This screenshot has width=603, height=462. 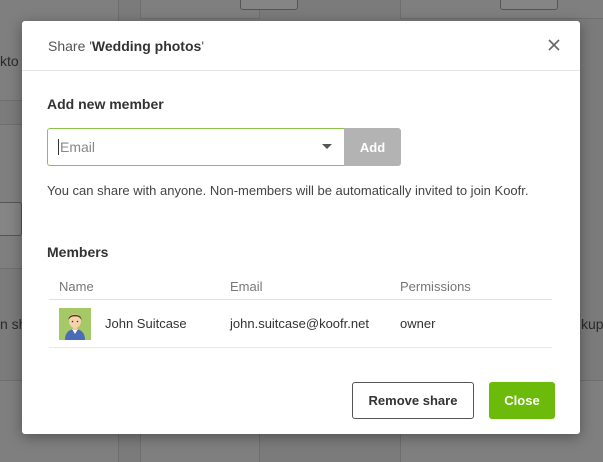 I want to click on members-heading: Members, so click(x=78, y=252).